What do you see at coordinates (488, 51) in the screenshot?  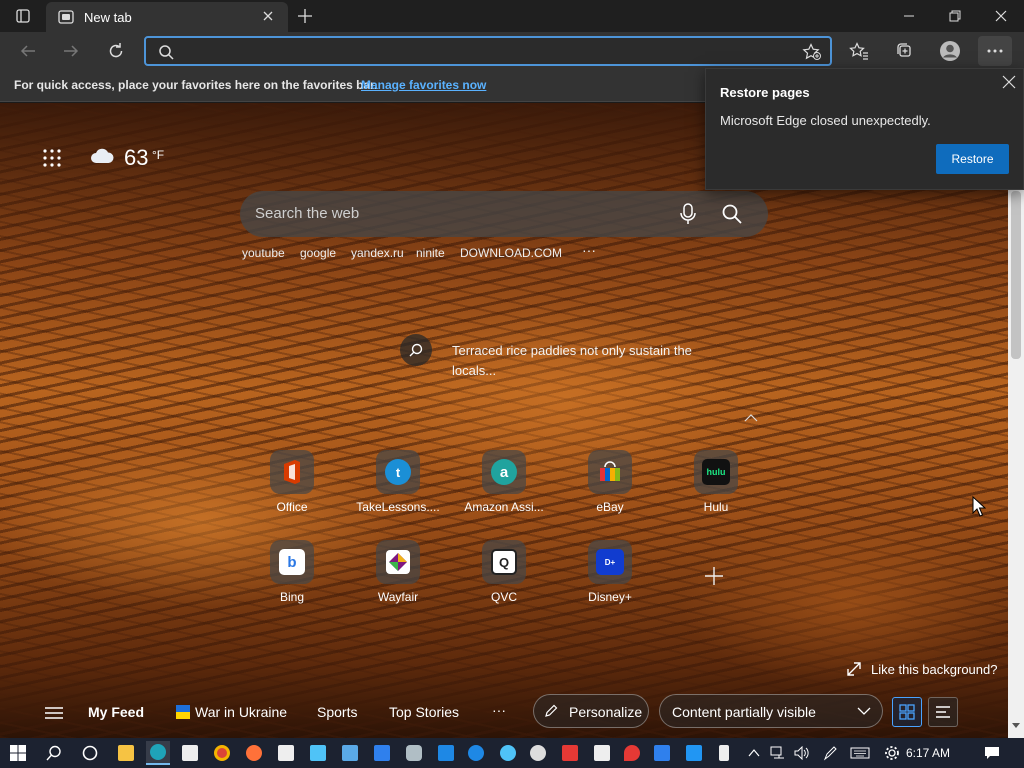 I see `address-bar` at bounding box center [488, 51].